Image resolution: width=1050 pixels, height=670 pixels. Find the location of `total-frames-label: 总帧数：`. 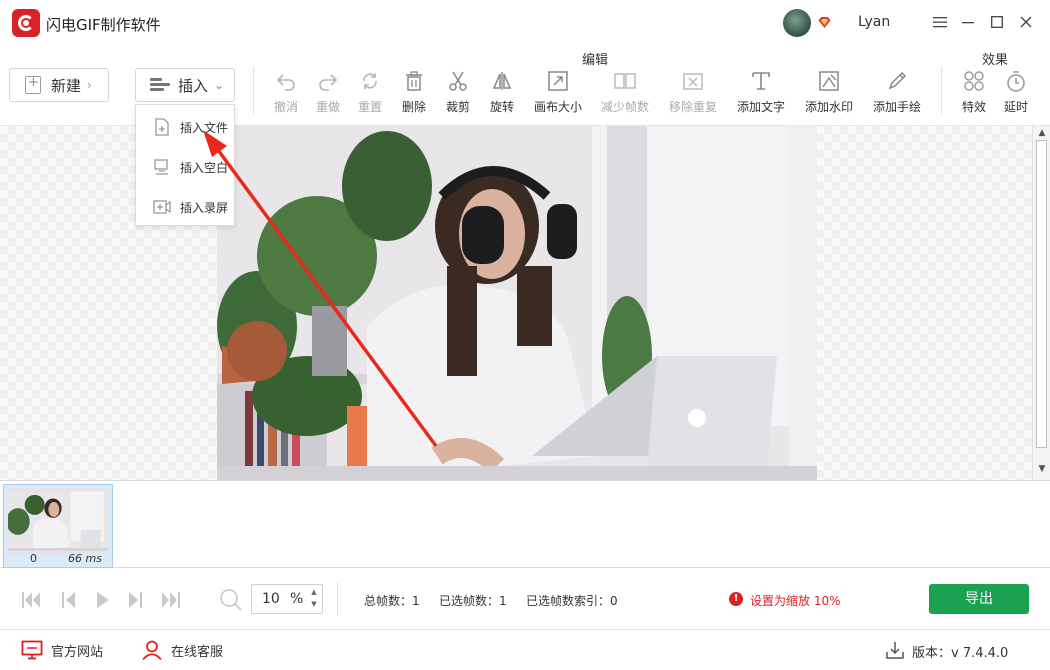

total-frames-label: 总帧数： is located at coordinates (388, 601).